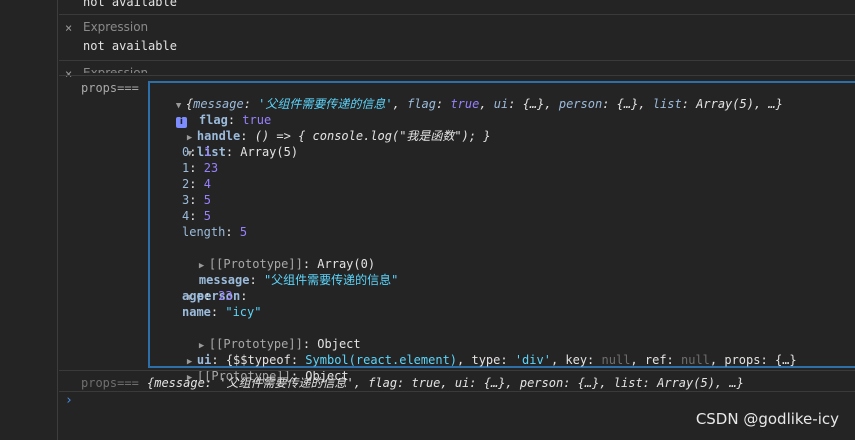  Describe the element at coordinates (215, 232) in the screenshot. I see `list-length: length: 5` at that location.